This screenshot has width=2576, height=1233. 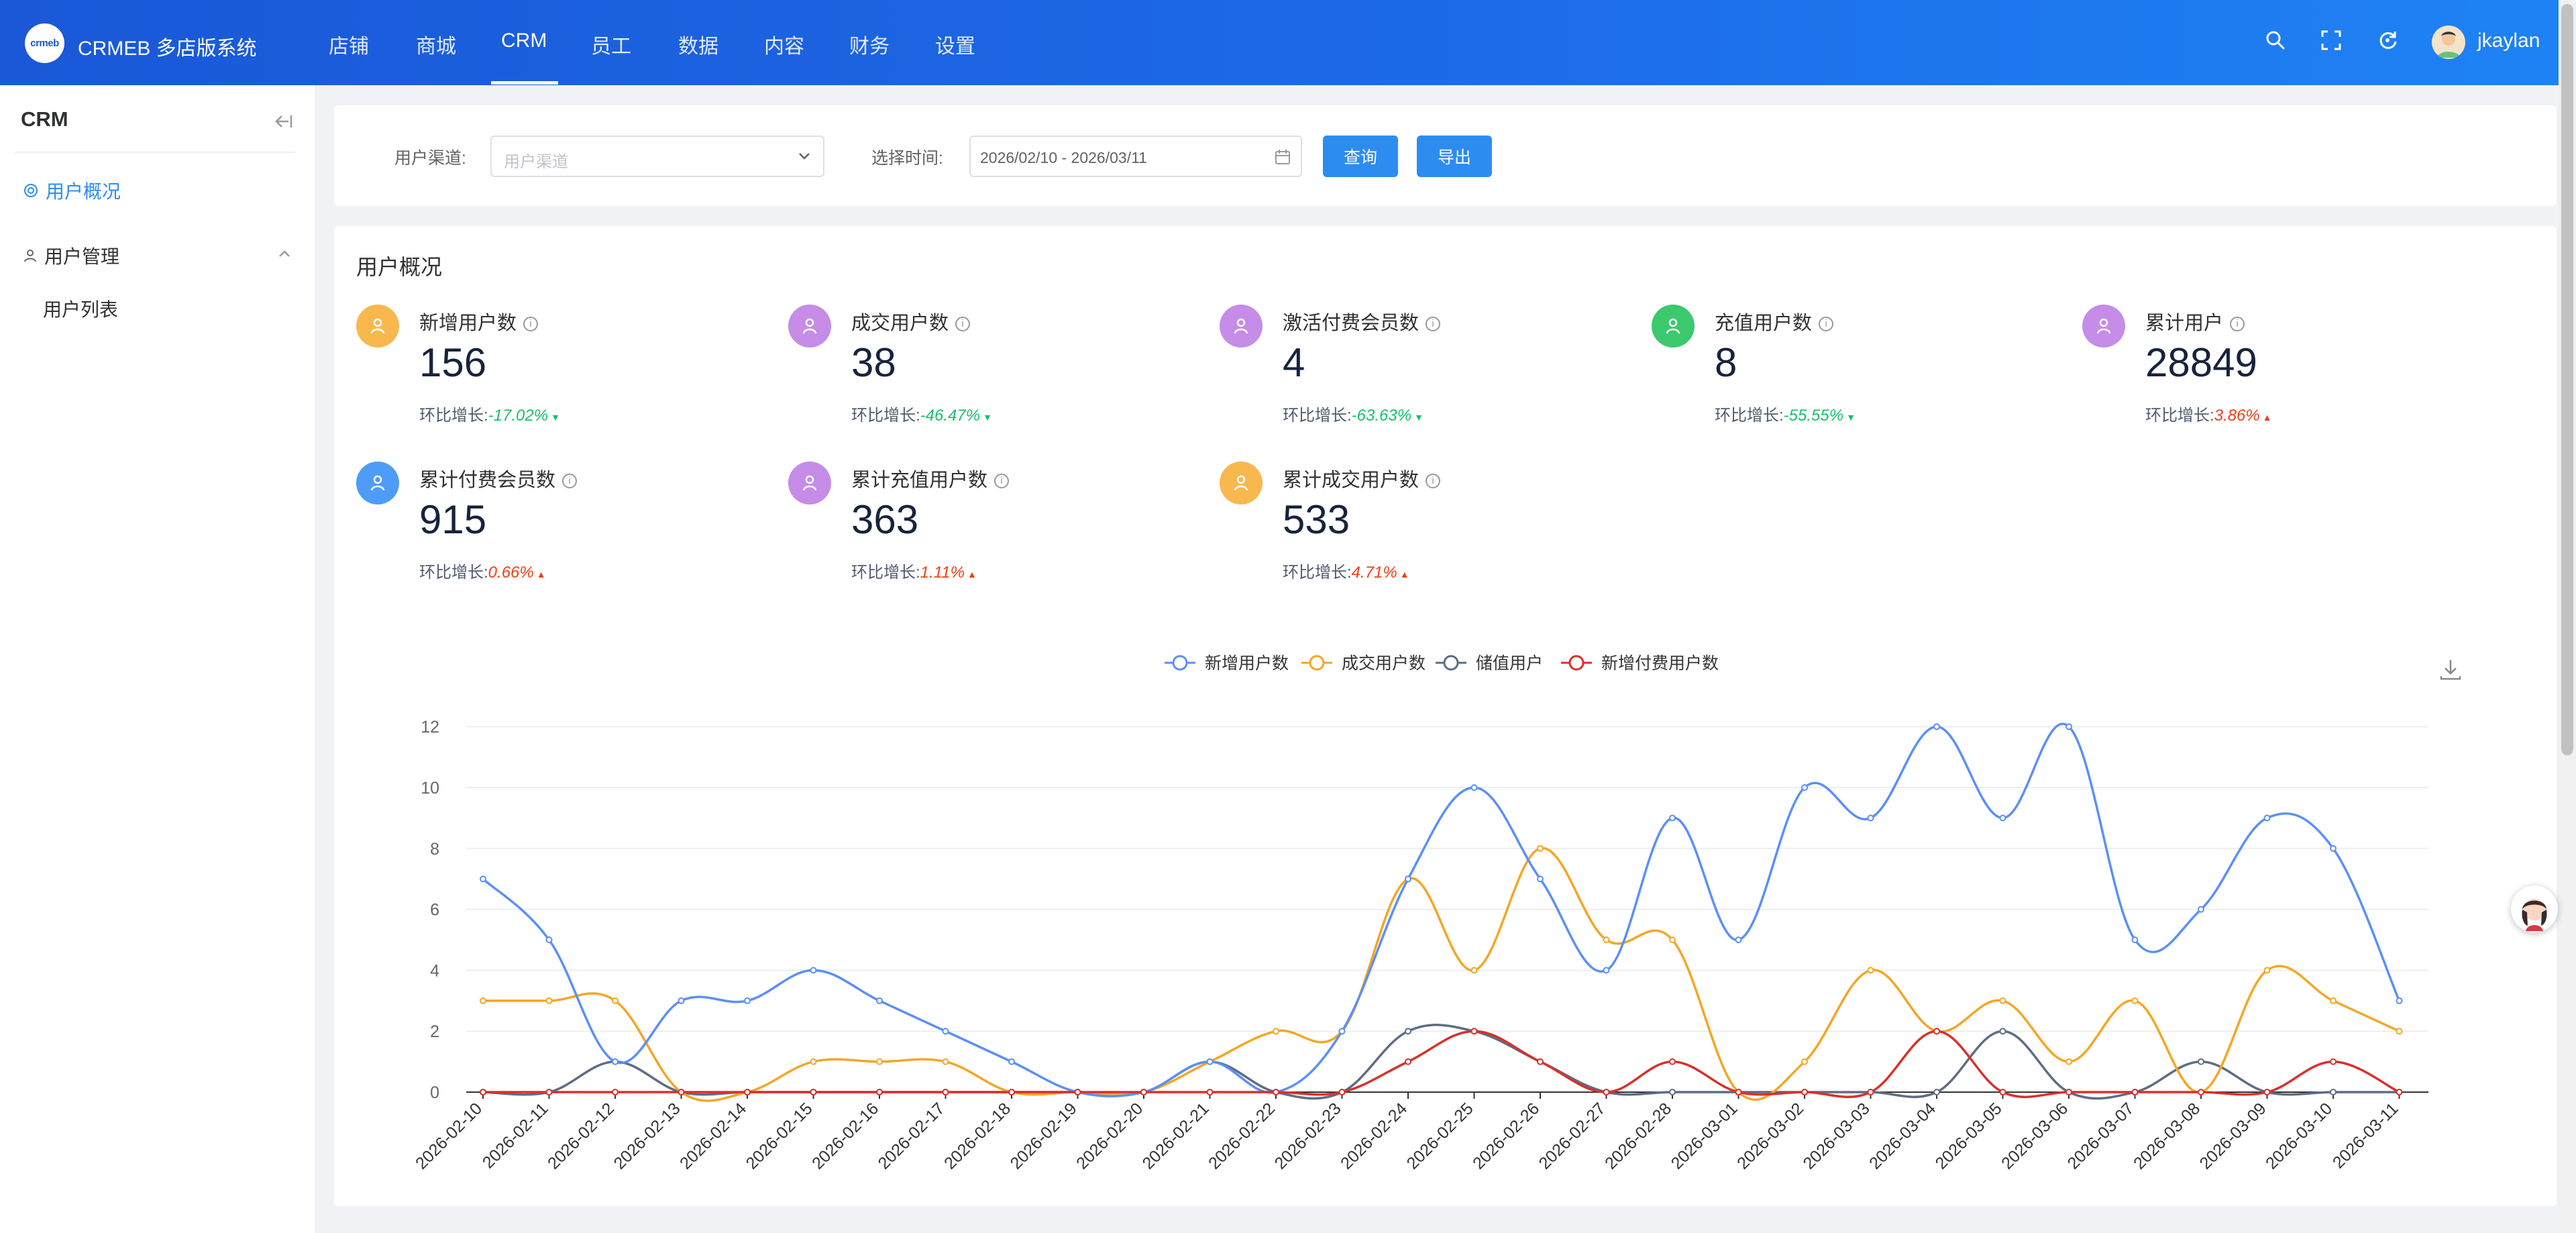 What do you see at coordinates (912, 1136) in the screenshot?
I see `x-tick-label: 2026-02-17` at bounding box center [912, 1136].